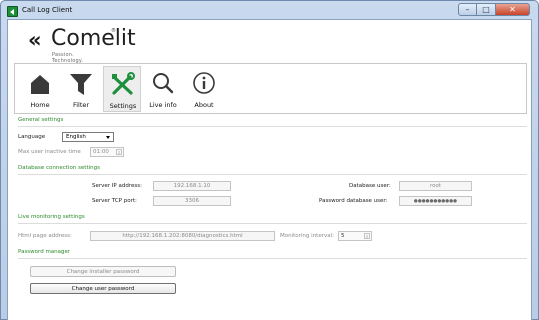 The image size is (539, 320). What do you see at coordinates (76, 137) in the screenshot?
I see `language-select-value: English` at bounding box center [76, 137].